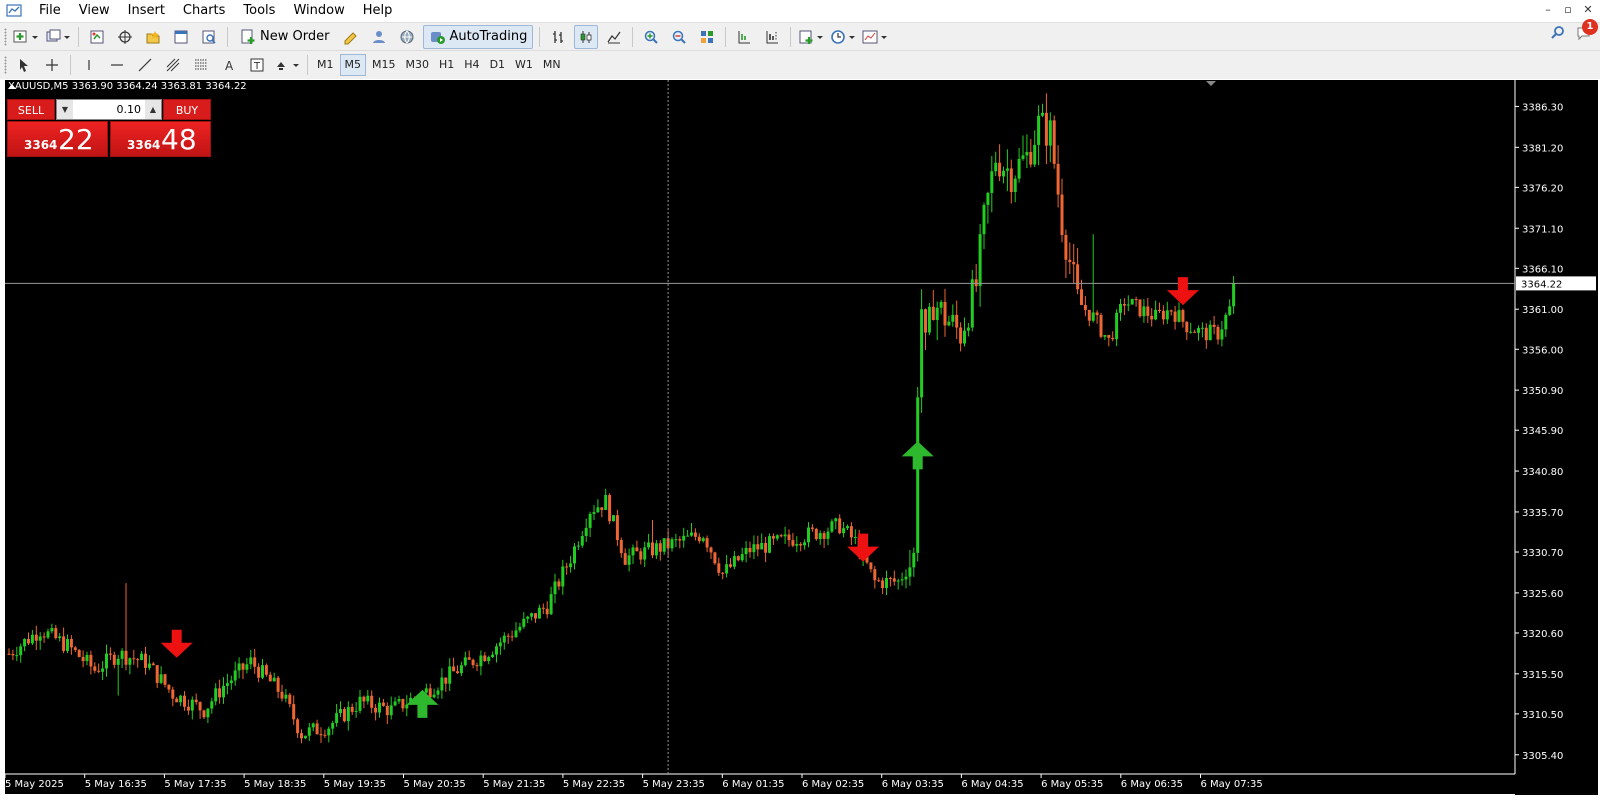  I want to click on lot-increase-icon: ▲, so click(153, 109).